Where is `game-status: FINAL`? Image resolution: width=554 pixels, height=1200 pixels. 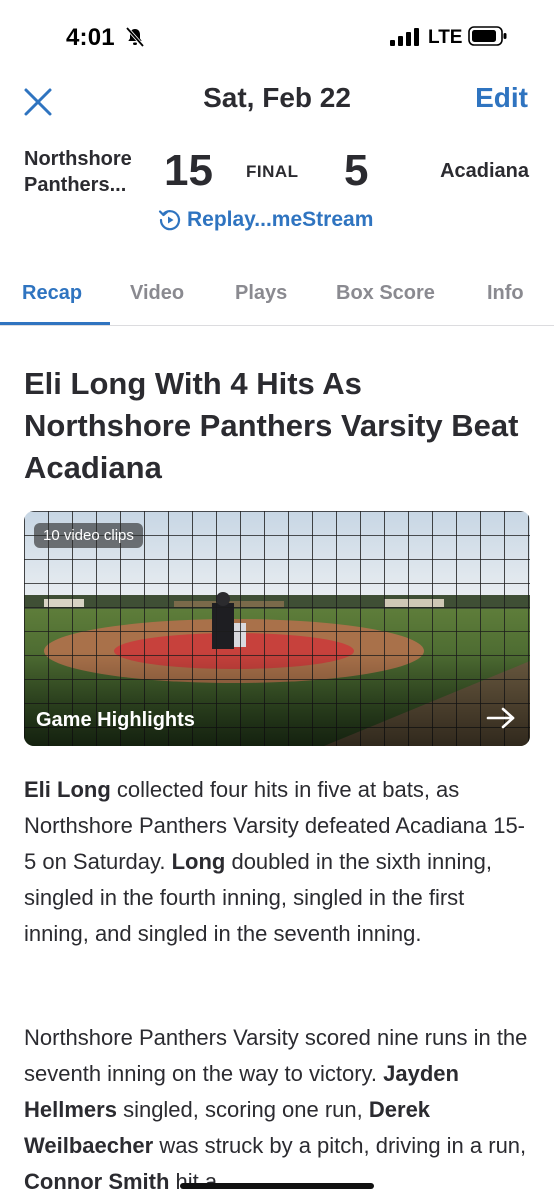
game-status: FINAL is located at coordinates (272, 171).